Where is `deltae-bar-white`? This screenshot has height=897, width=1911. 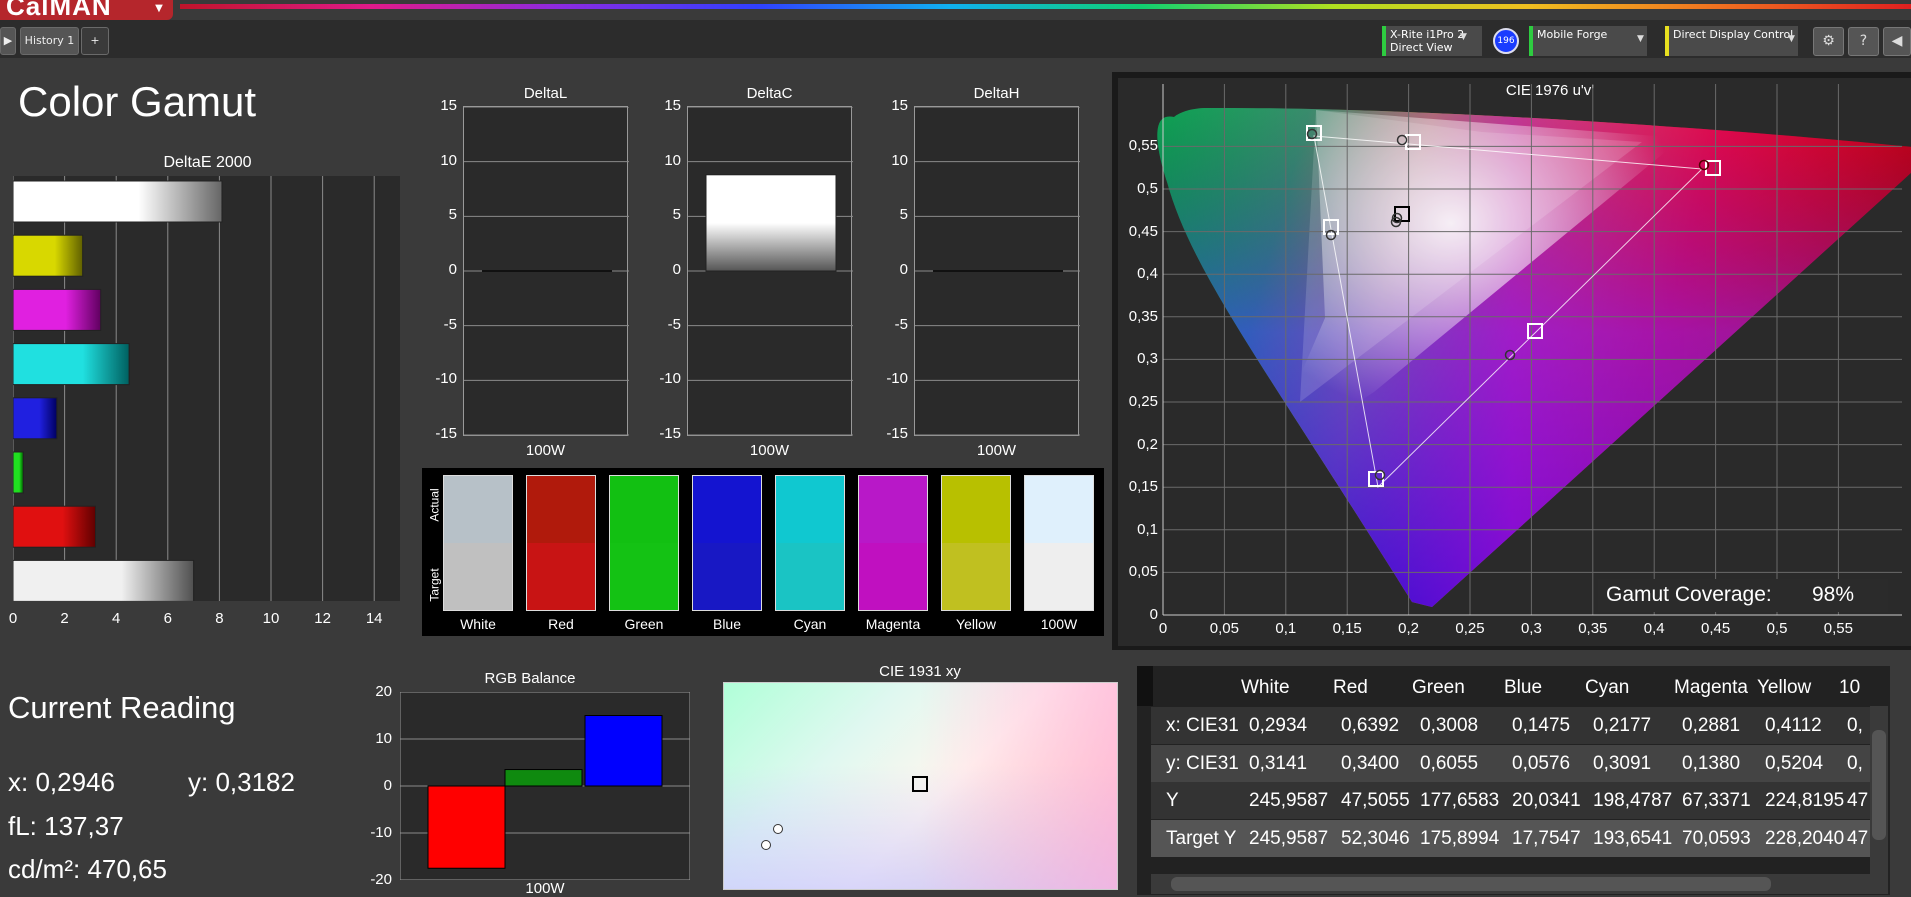
deltae-bar-white is located at coordinates (104, 580).